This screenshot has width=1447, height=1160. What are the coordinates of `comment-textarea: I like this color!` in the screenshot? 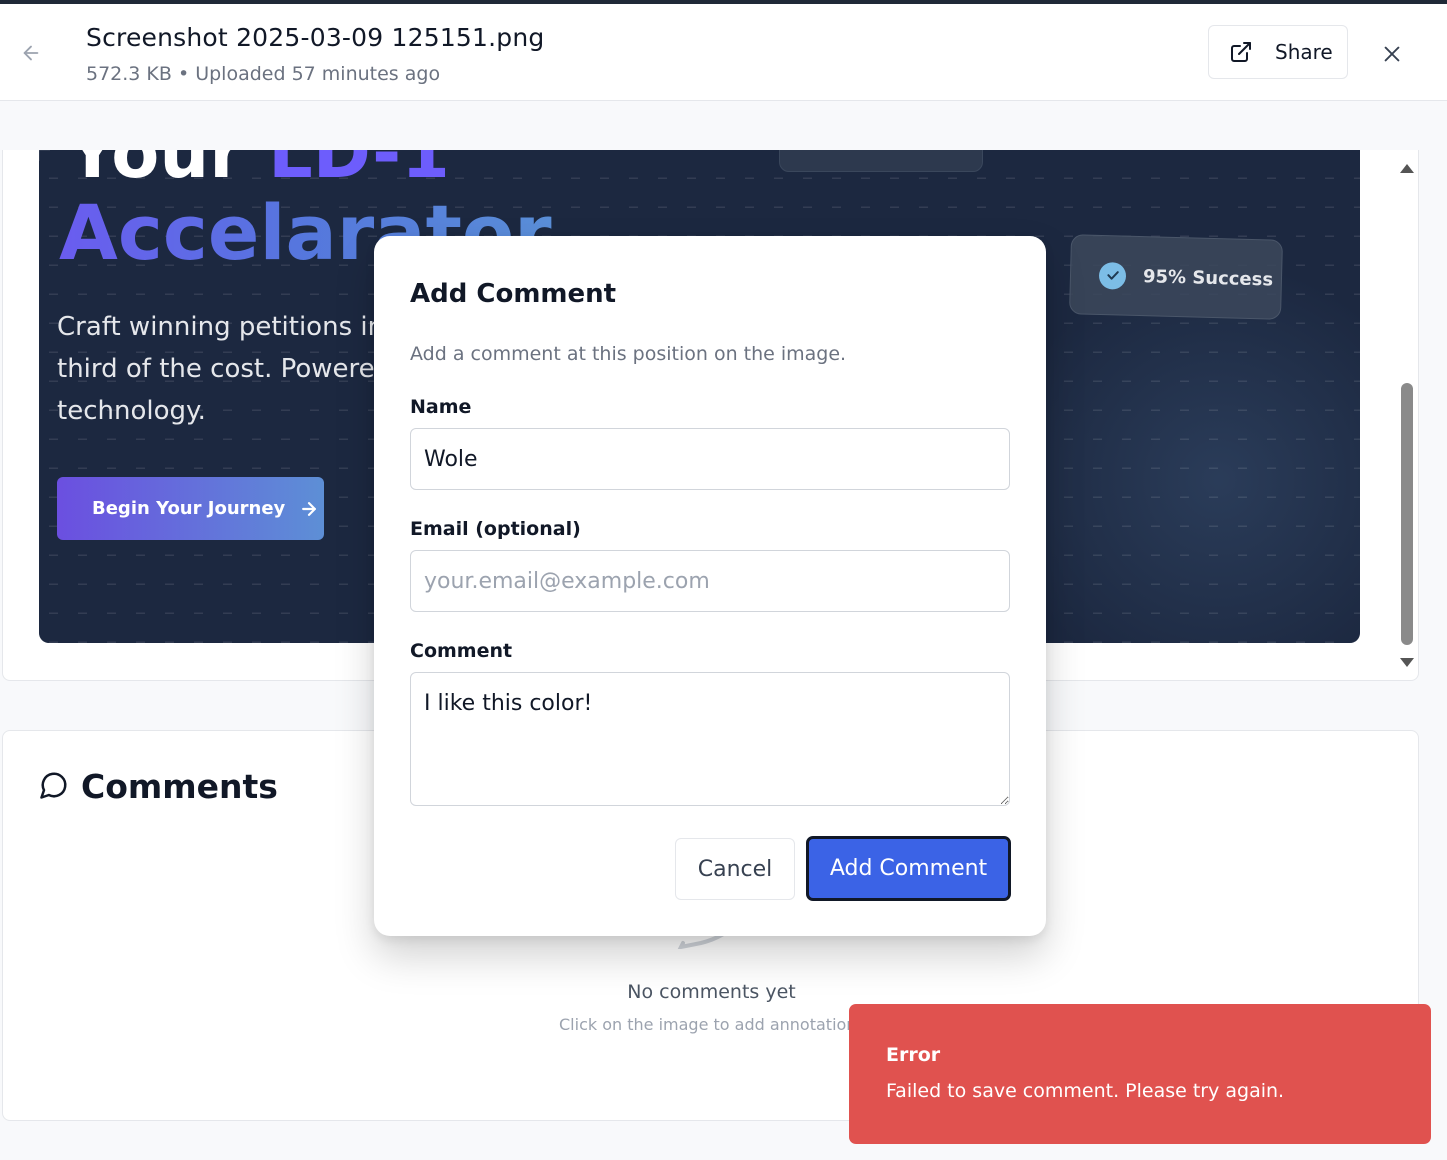 It's located at (710, 739).